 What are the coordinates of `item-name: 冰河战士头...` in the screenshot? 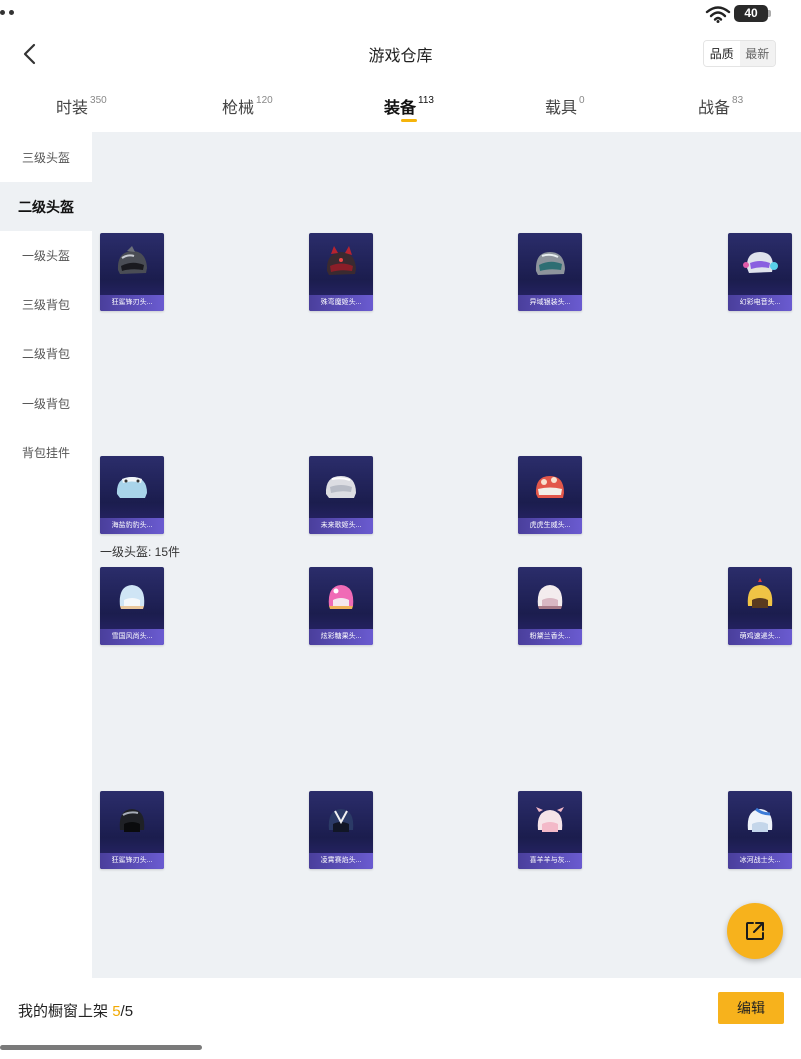 It's located at (760, 861).